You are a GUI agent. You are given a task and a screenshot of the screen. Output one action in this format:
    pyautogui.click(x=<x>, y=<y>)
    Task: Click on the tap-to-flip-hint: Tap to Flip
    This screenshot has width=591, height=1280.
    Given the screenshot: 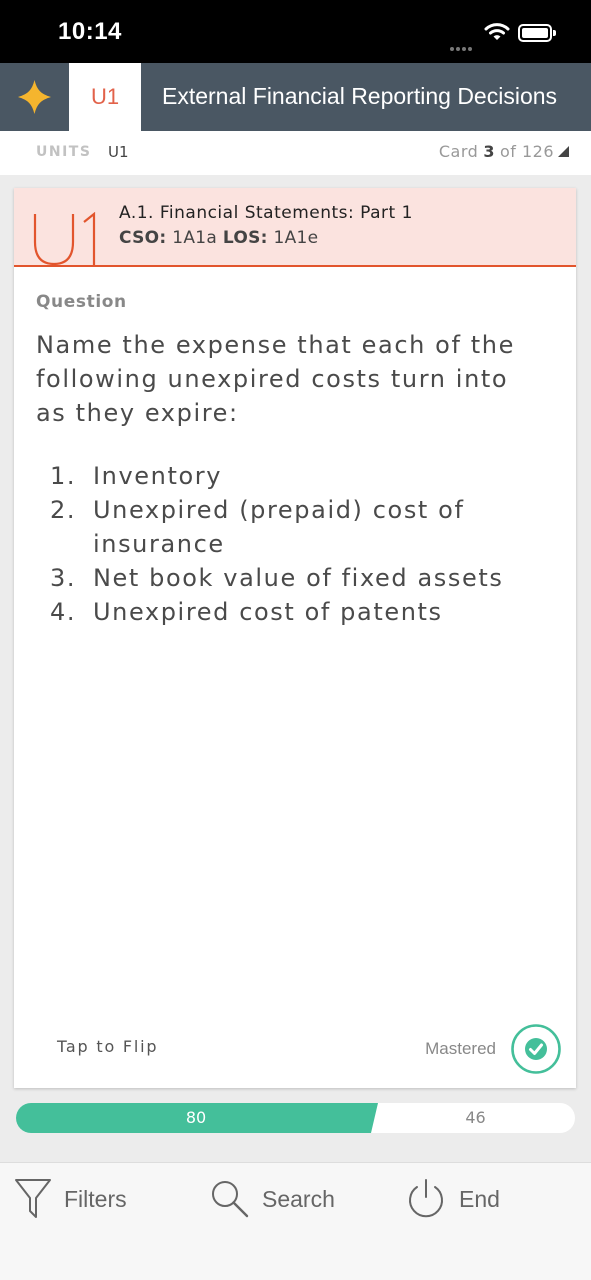 What is the action you would take?
    pyautogui.click(x=107, y=1046)
    